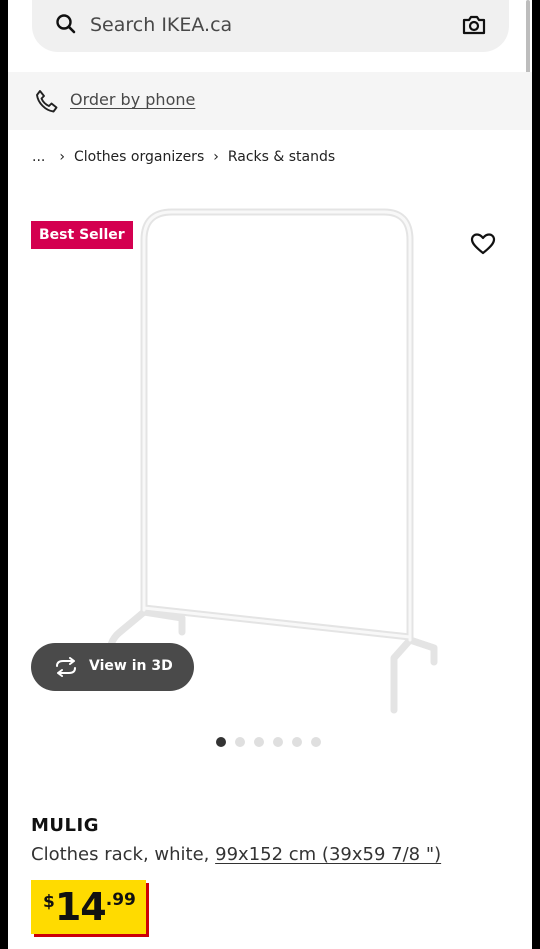 The image size is (540, 949). What do you see at coordinates (281, 157) in the screenshot?
I see `breadcrumb-item-racks-stands: Racks & stands` at bounding box center [281, 157].